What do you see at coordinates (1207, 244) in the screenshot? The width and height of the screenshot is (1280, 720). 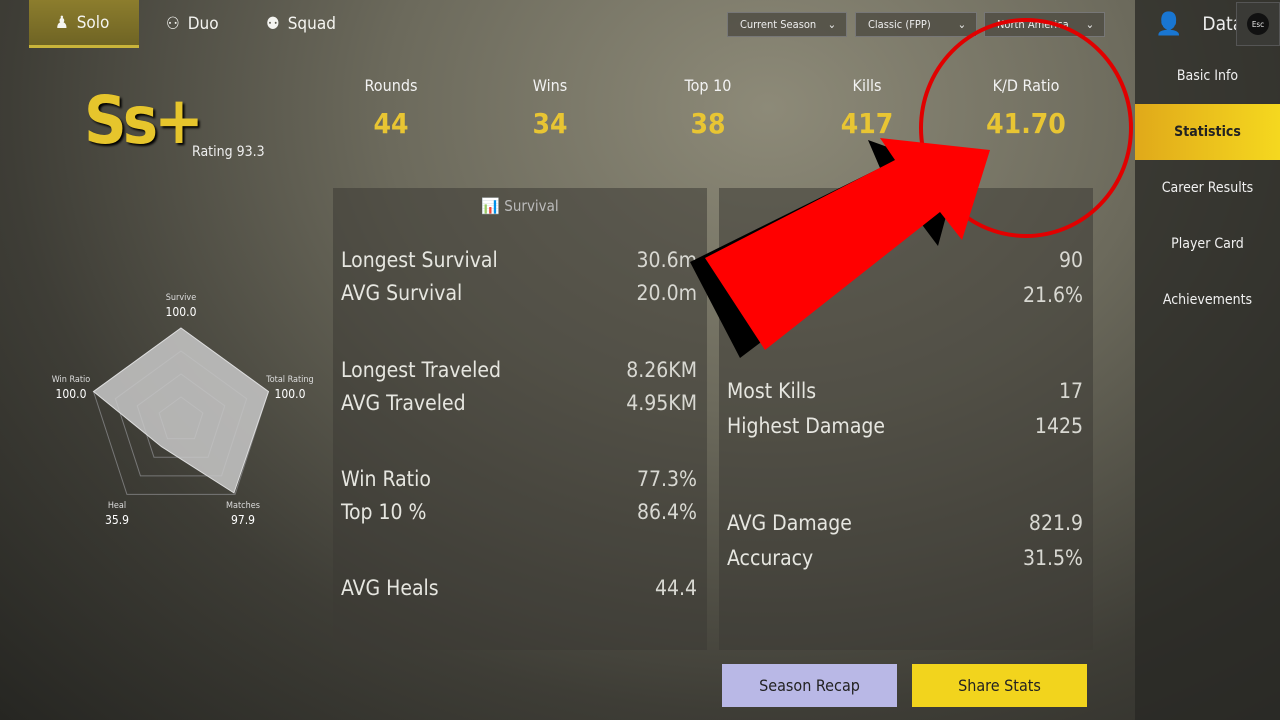 I see `sidebar-item-player-card: Player Card` at bounding box center [1207, 244].